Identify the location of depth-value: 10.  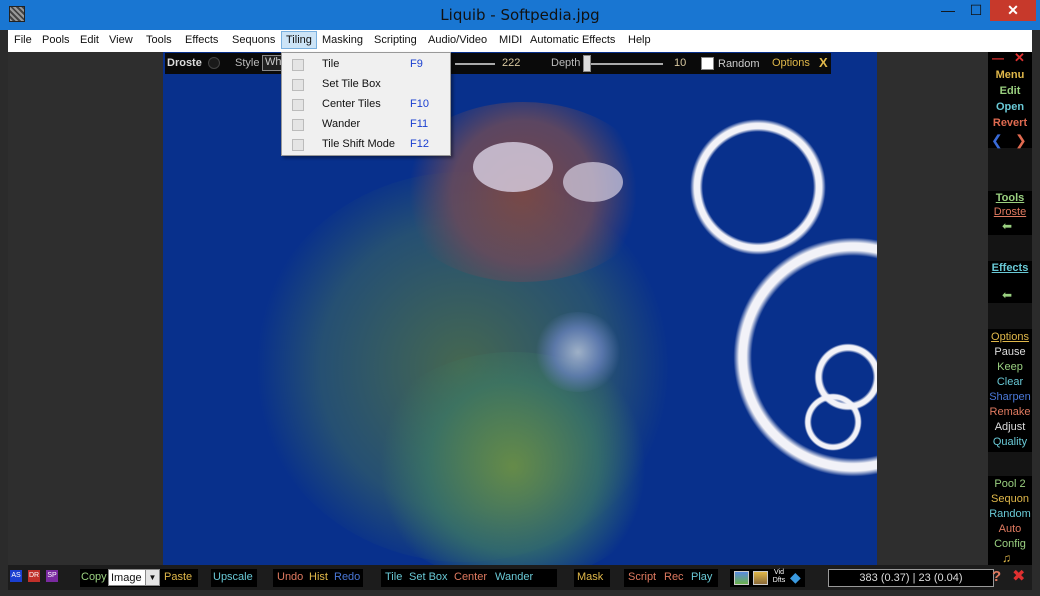
(680, 63).